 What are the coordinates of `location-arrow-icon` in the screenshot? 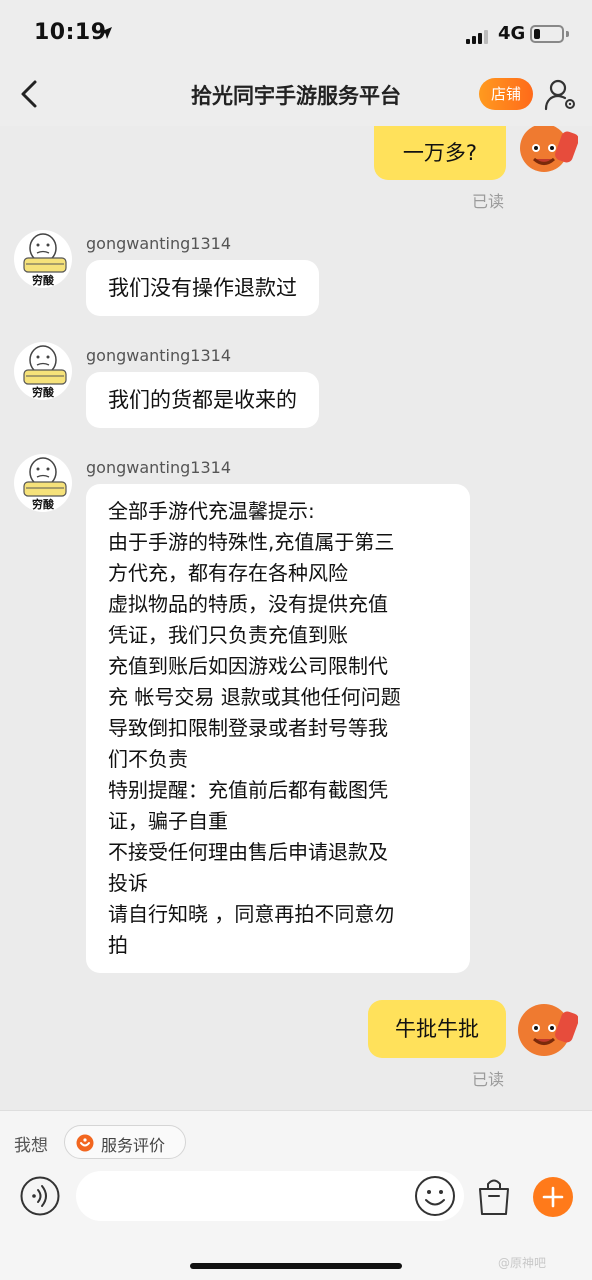 It's located at (106, 33).